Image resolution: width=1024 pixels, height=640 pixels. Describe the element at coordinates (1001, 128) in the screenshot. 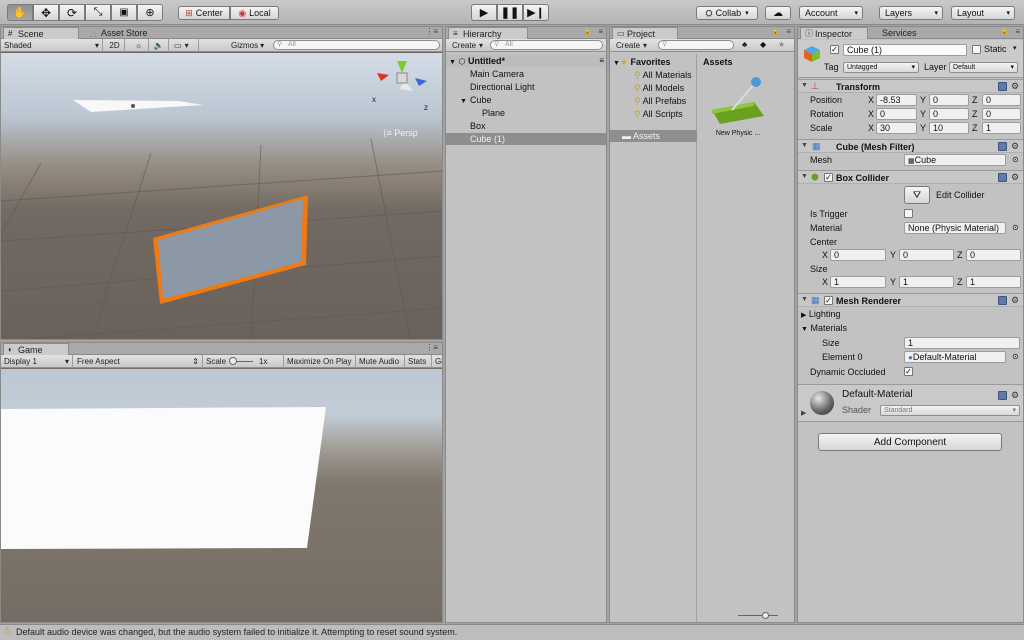

I see `scale-z-field: 1` at that location.